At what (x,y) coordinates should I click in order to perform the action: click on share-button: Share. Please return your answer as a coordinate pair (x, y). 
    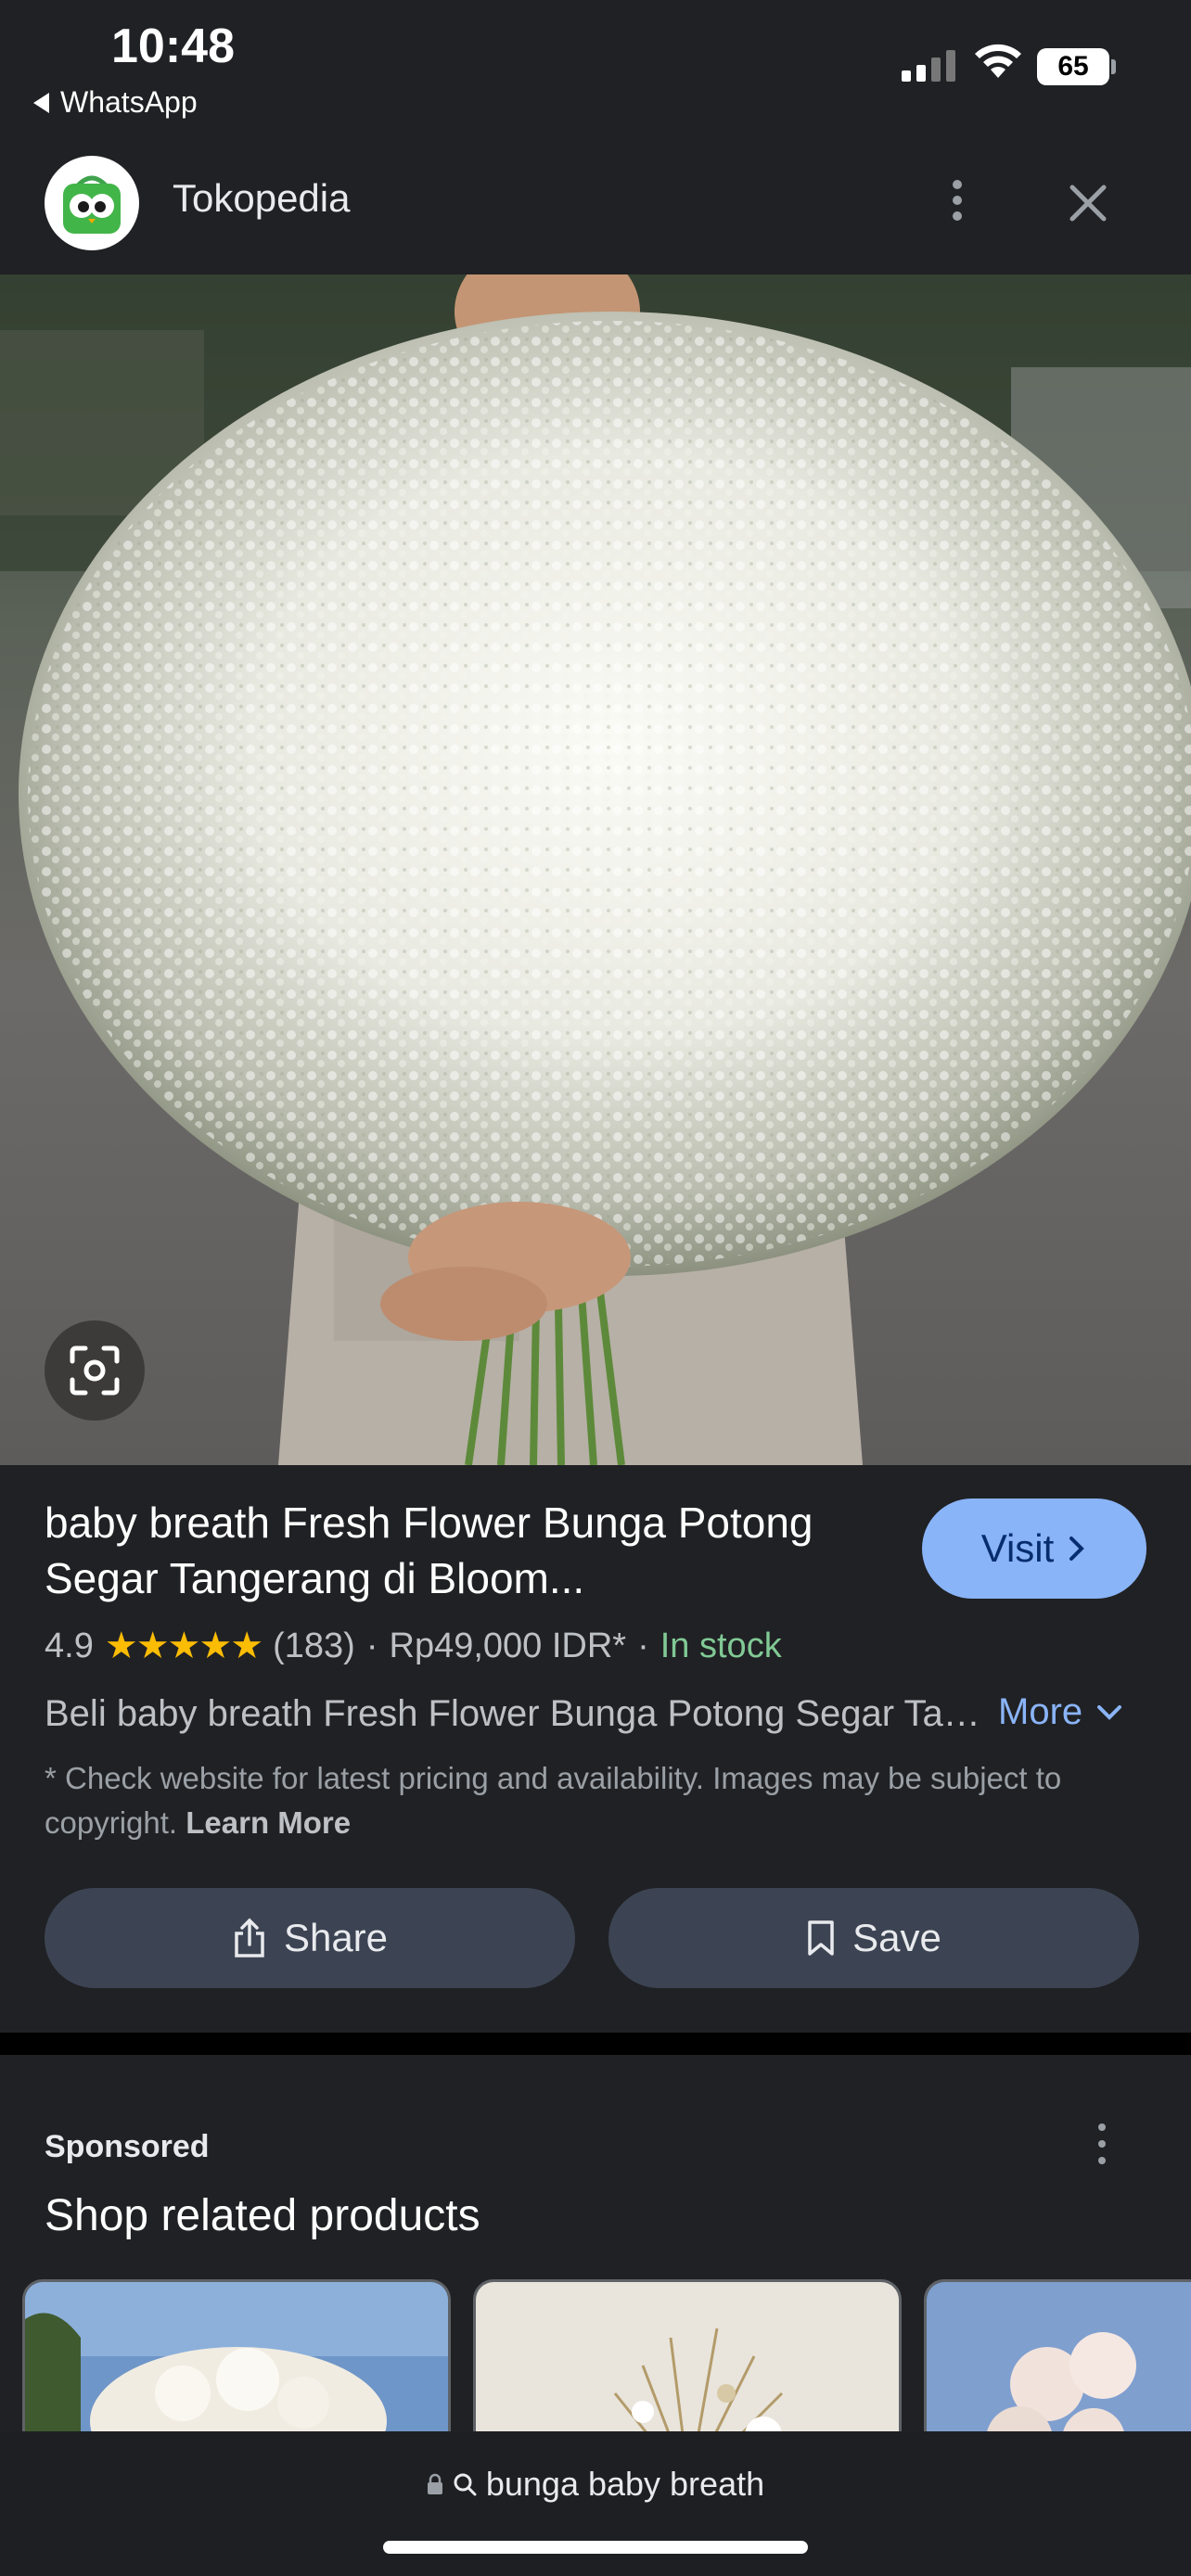
    Looking at the image, I should click on (310, 1938).